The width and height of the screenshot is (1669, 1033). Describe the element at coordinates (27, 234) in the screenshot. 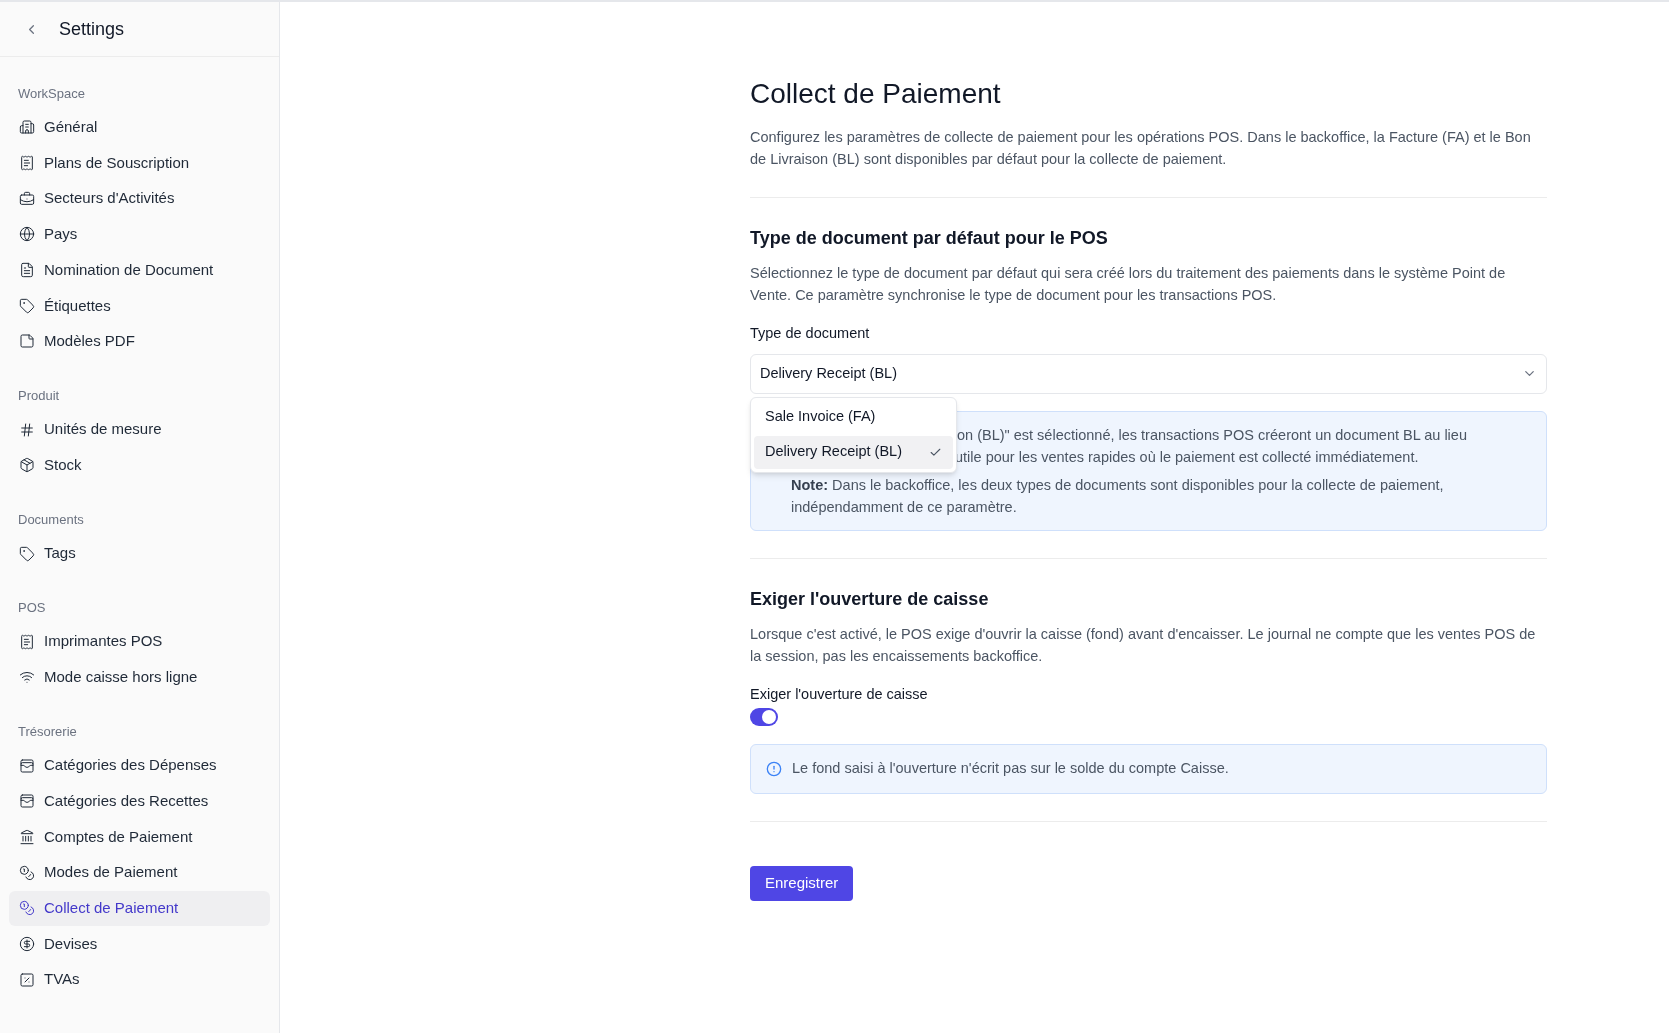

I see `globe-icon` at that location.